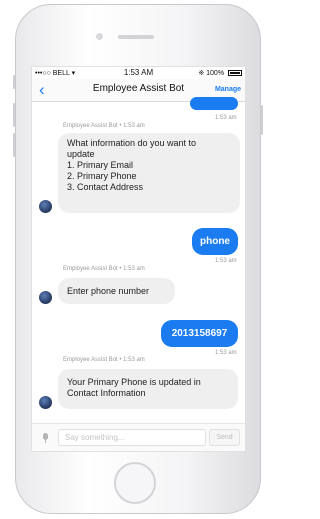 Image resolution: width=320 pixels, height=519 pixels. I want to click on send-button: Send, so click(224, 437).